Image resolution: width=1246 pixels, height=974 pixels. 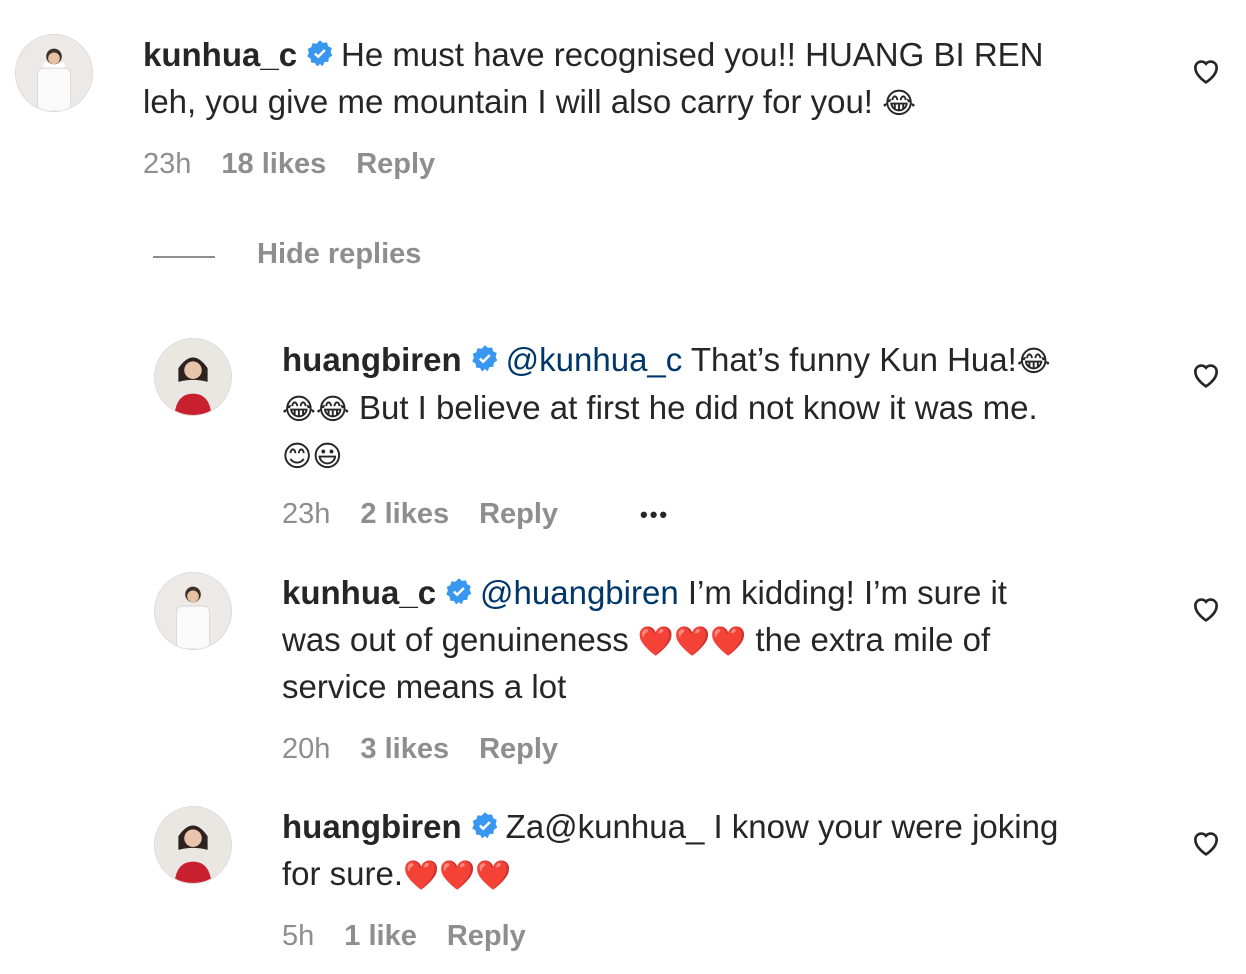 I want to click on mention-link: @huangbiren, so click(x=579, y=592).